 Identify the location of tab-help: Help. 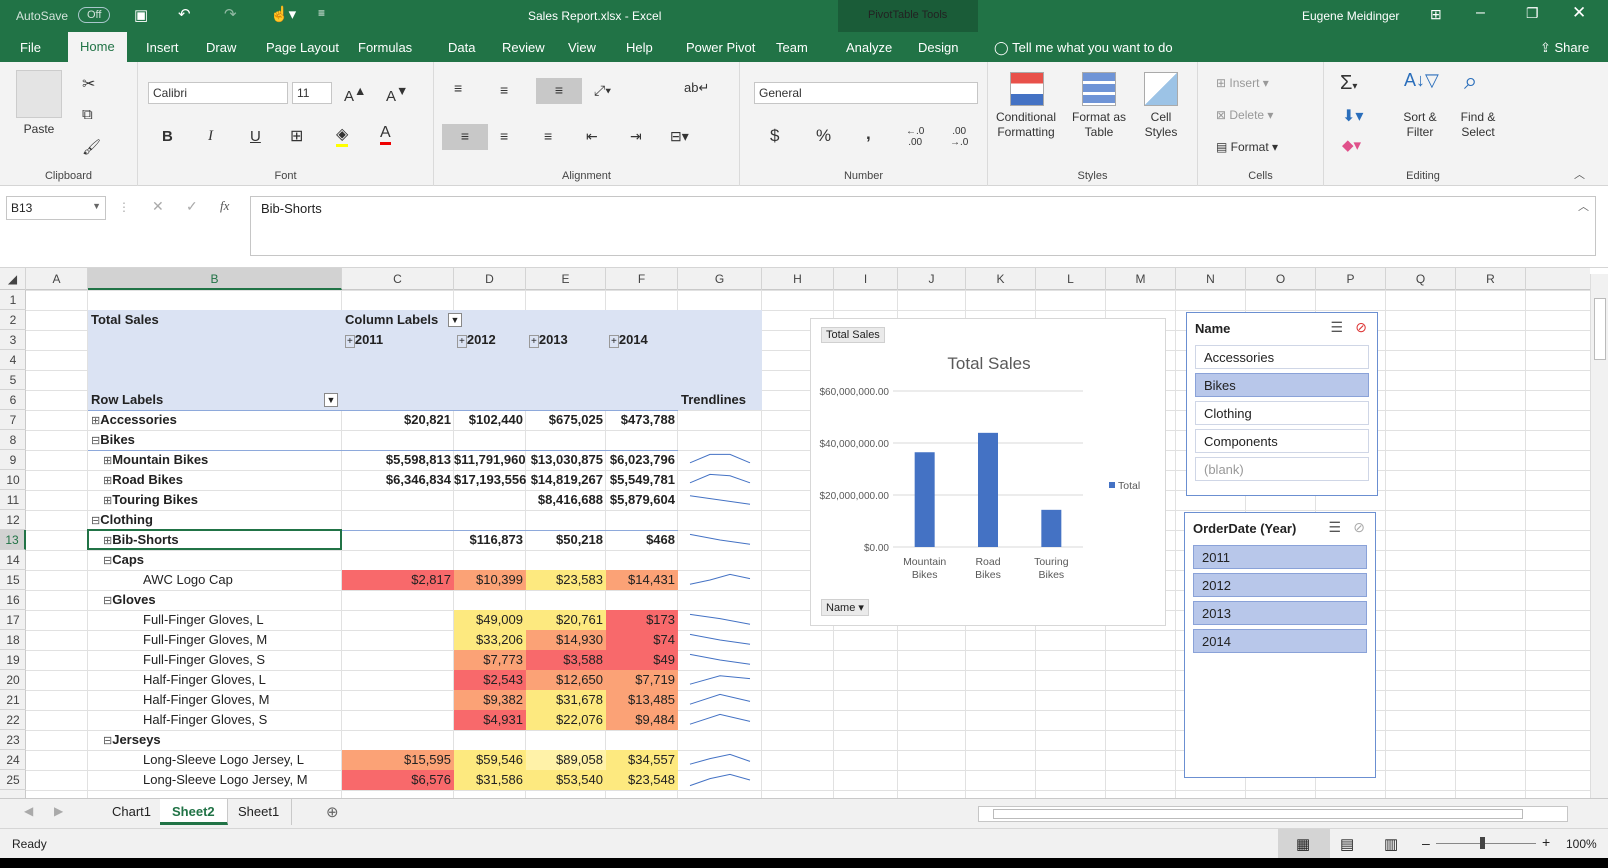
(639, 47).